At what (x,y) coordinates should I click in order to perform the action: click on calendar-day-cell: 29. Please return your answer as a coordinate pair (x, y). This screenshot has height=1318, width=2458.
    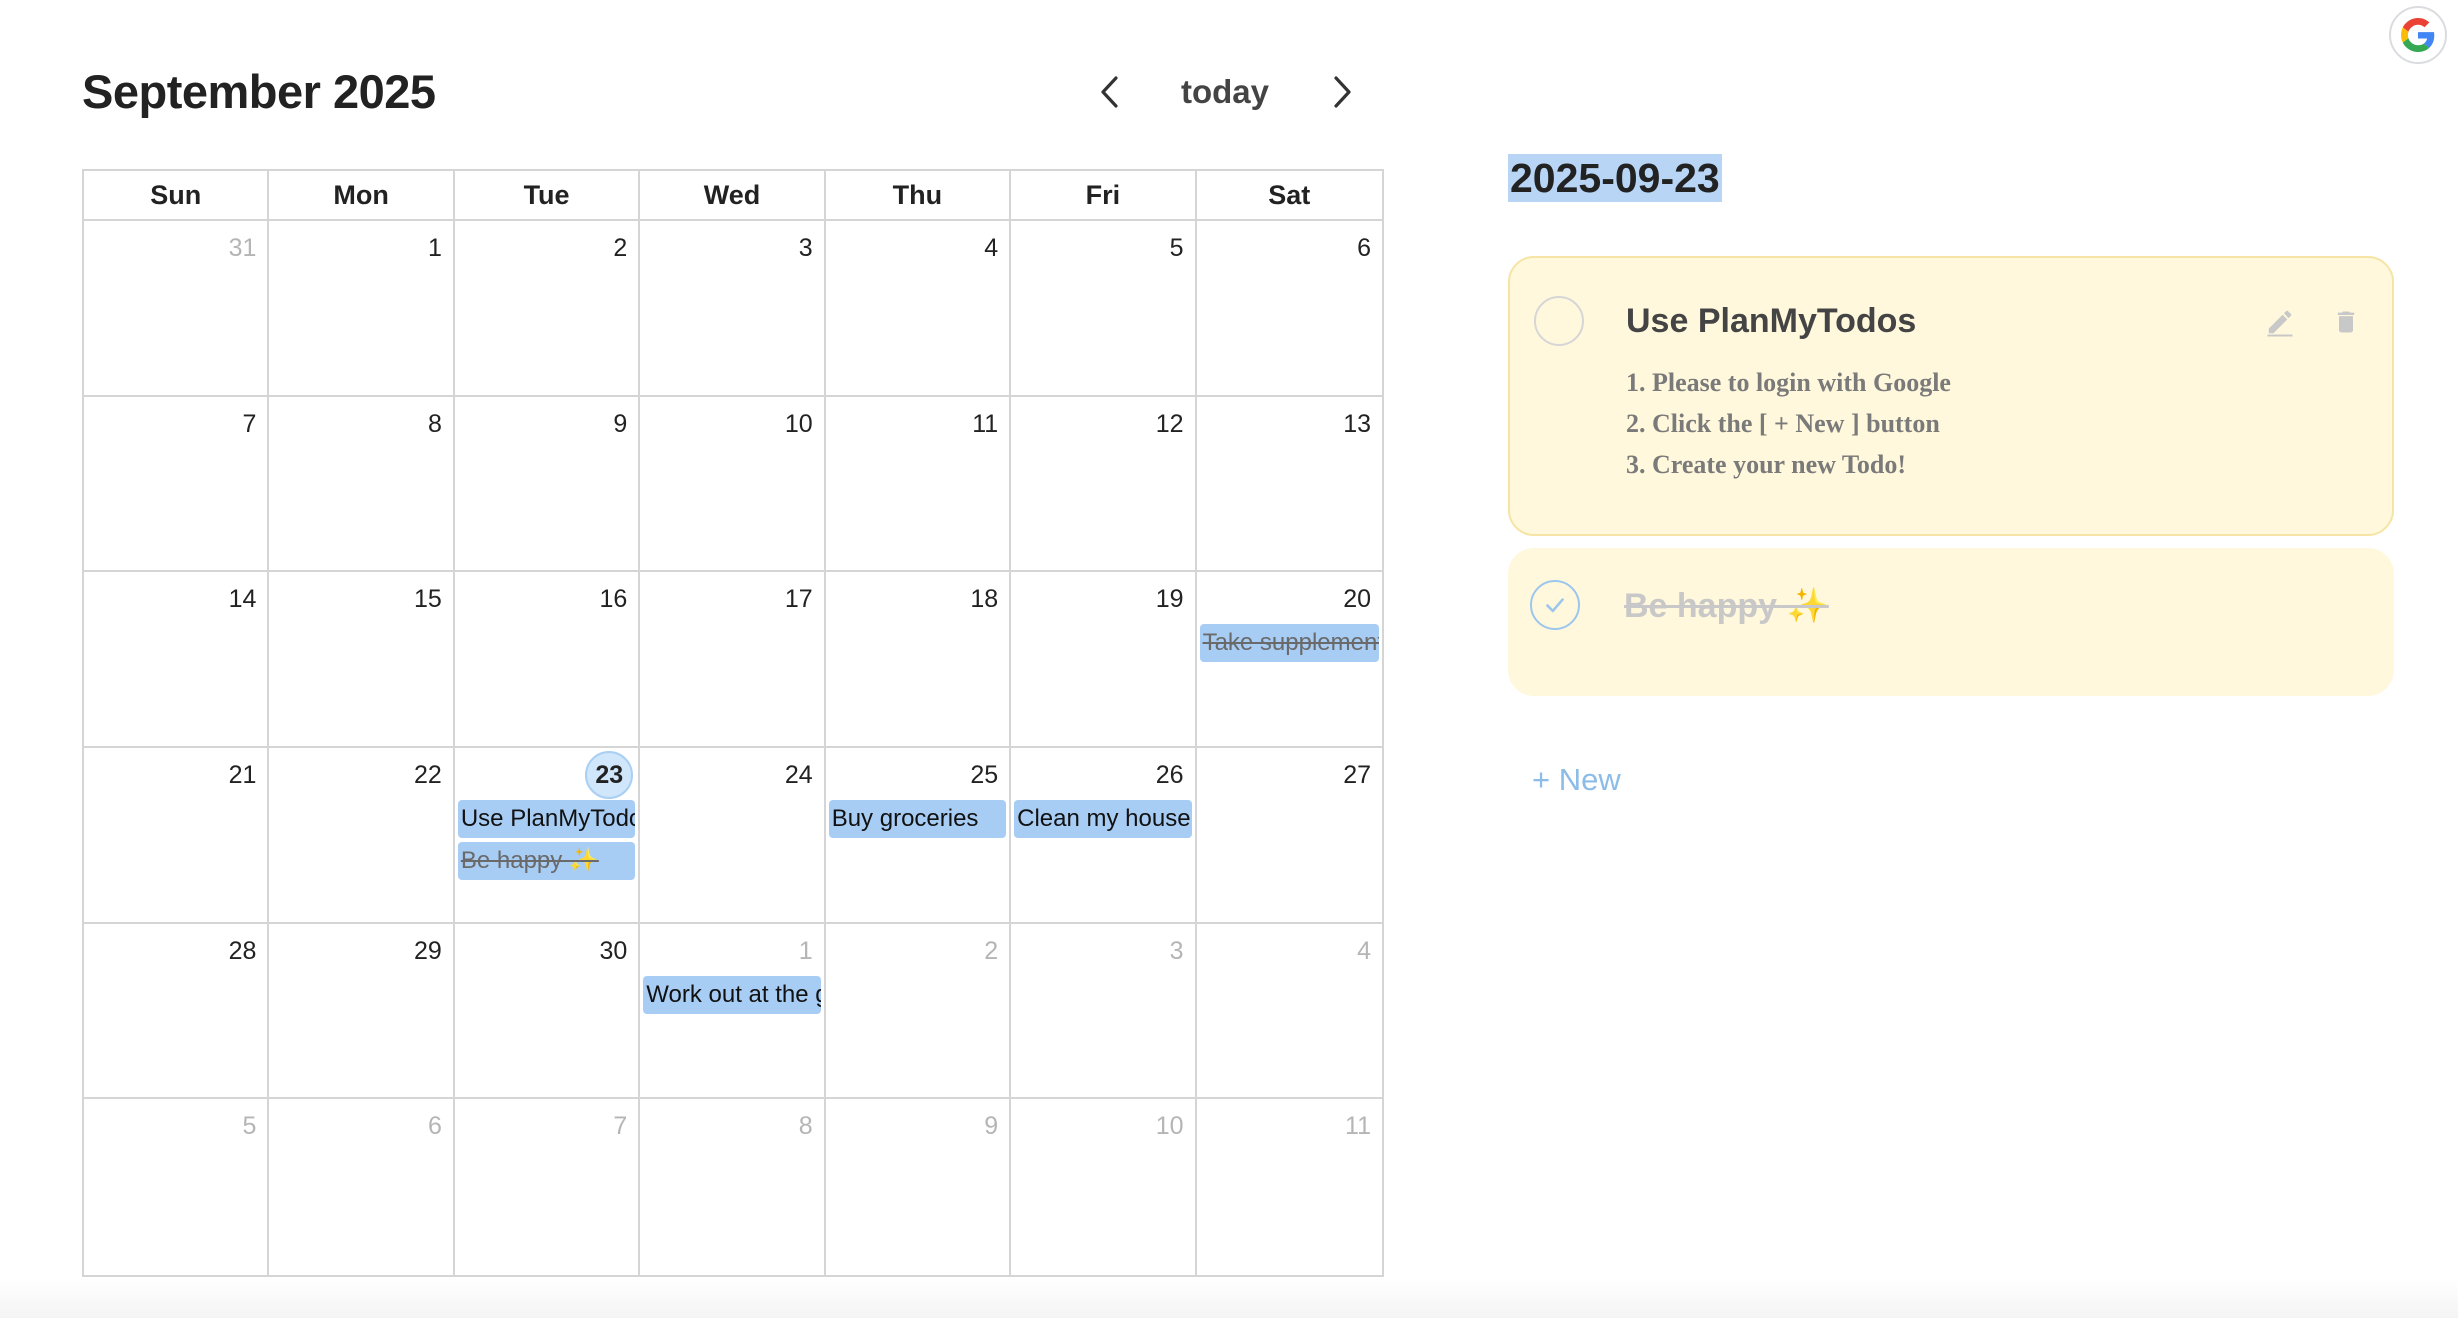
    Looking at the image, I should click on (362, 1010).